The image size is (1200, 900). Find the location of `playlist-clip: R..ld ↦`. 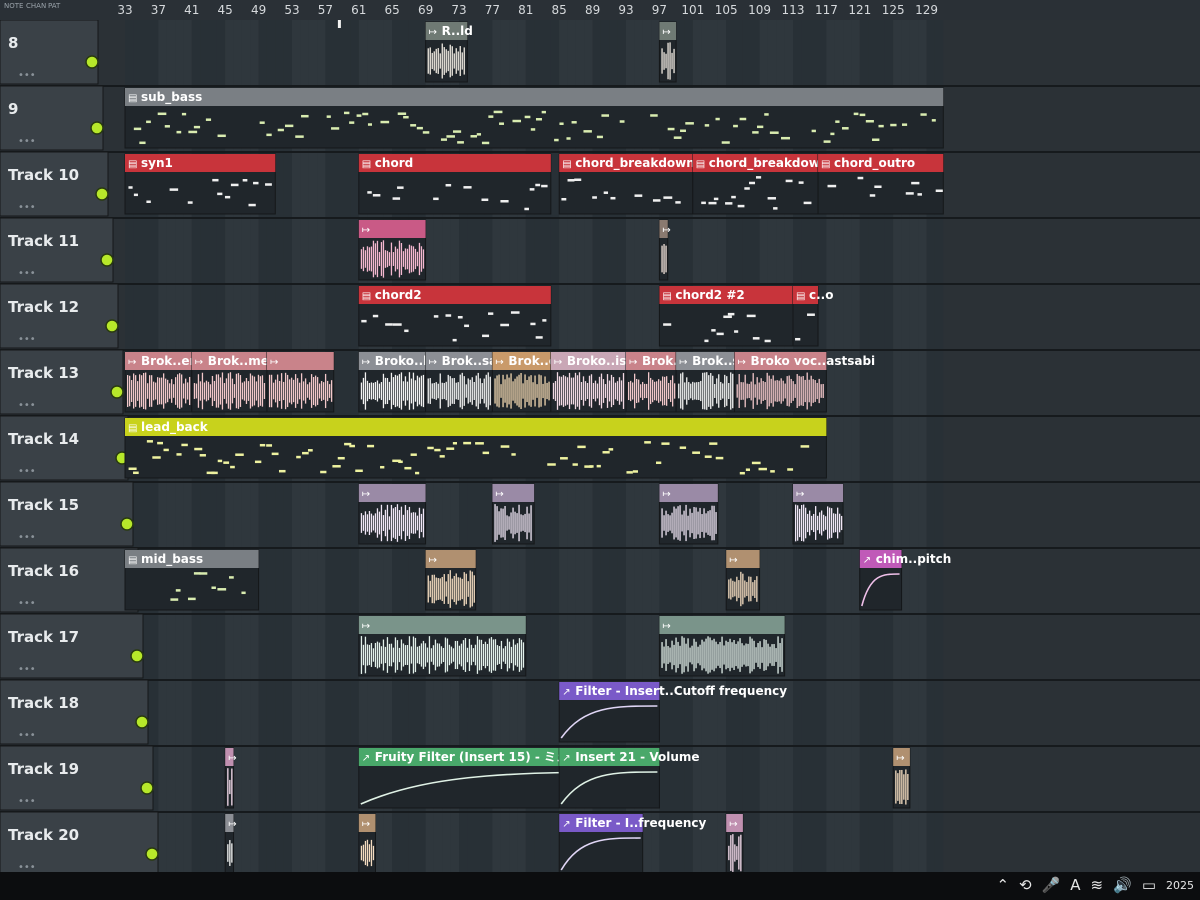

playlist-clip: R..ld ↦ is located at coordinates (449, 52).